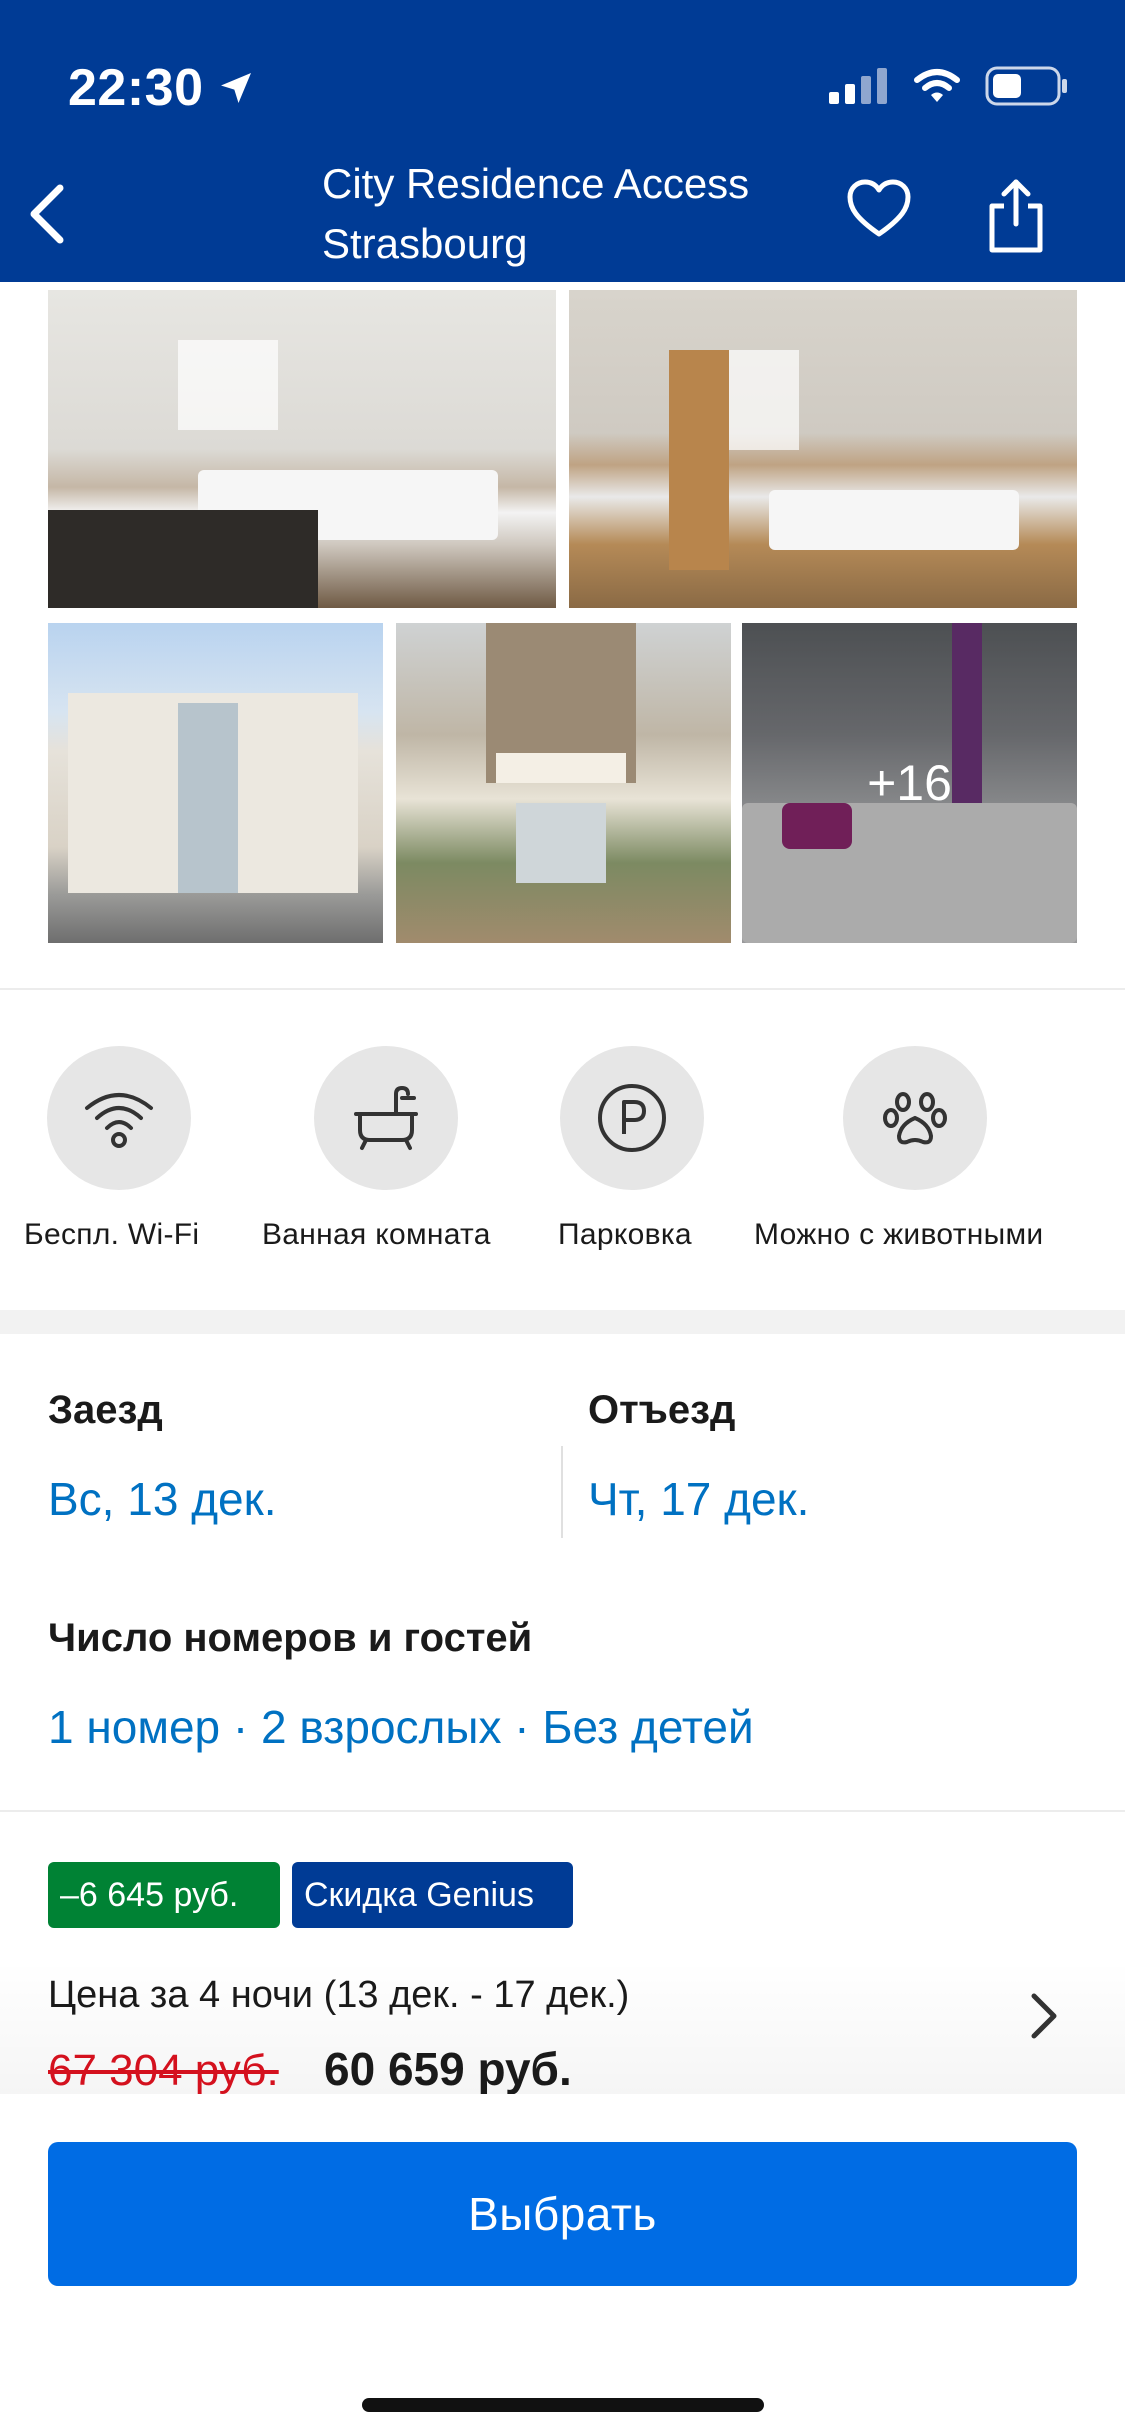 The width and height of the screenshot is (1125, 2436). I want to click on page-title: City Residence Access Strasbourg, so click(582, 214).